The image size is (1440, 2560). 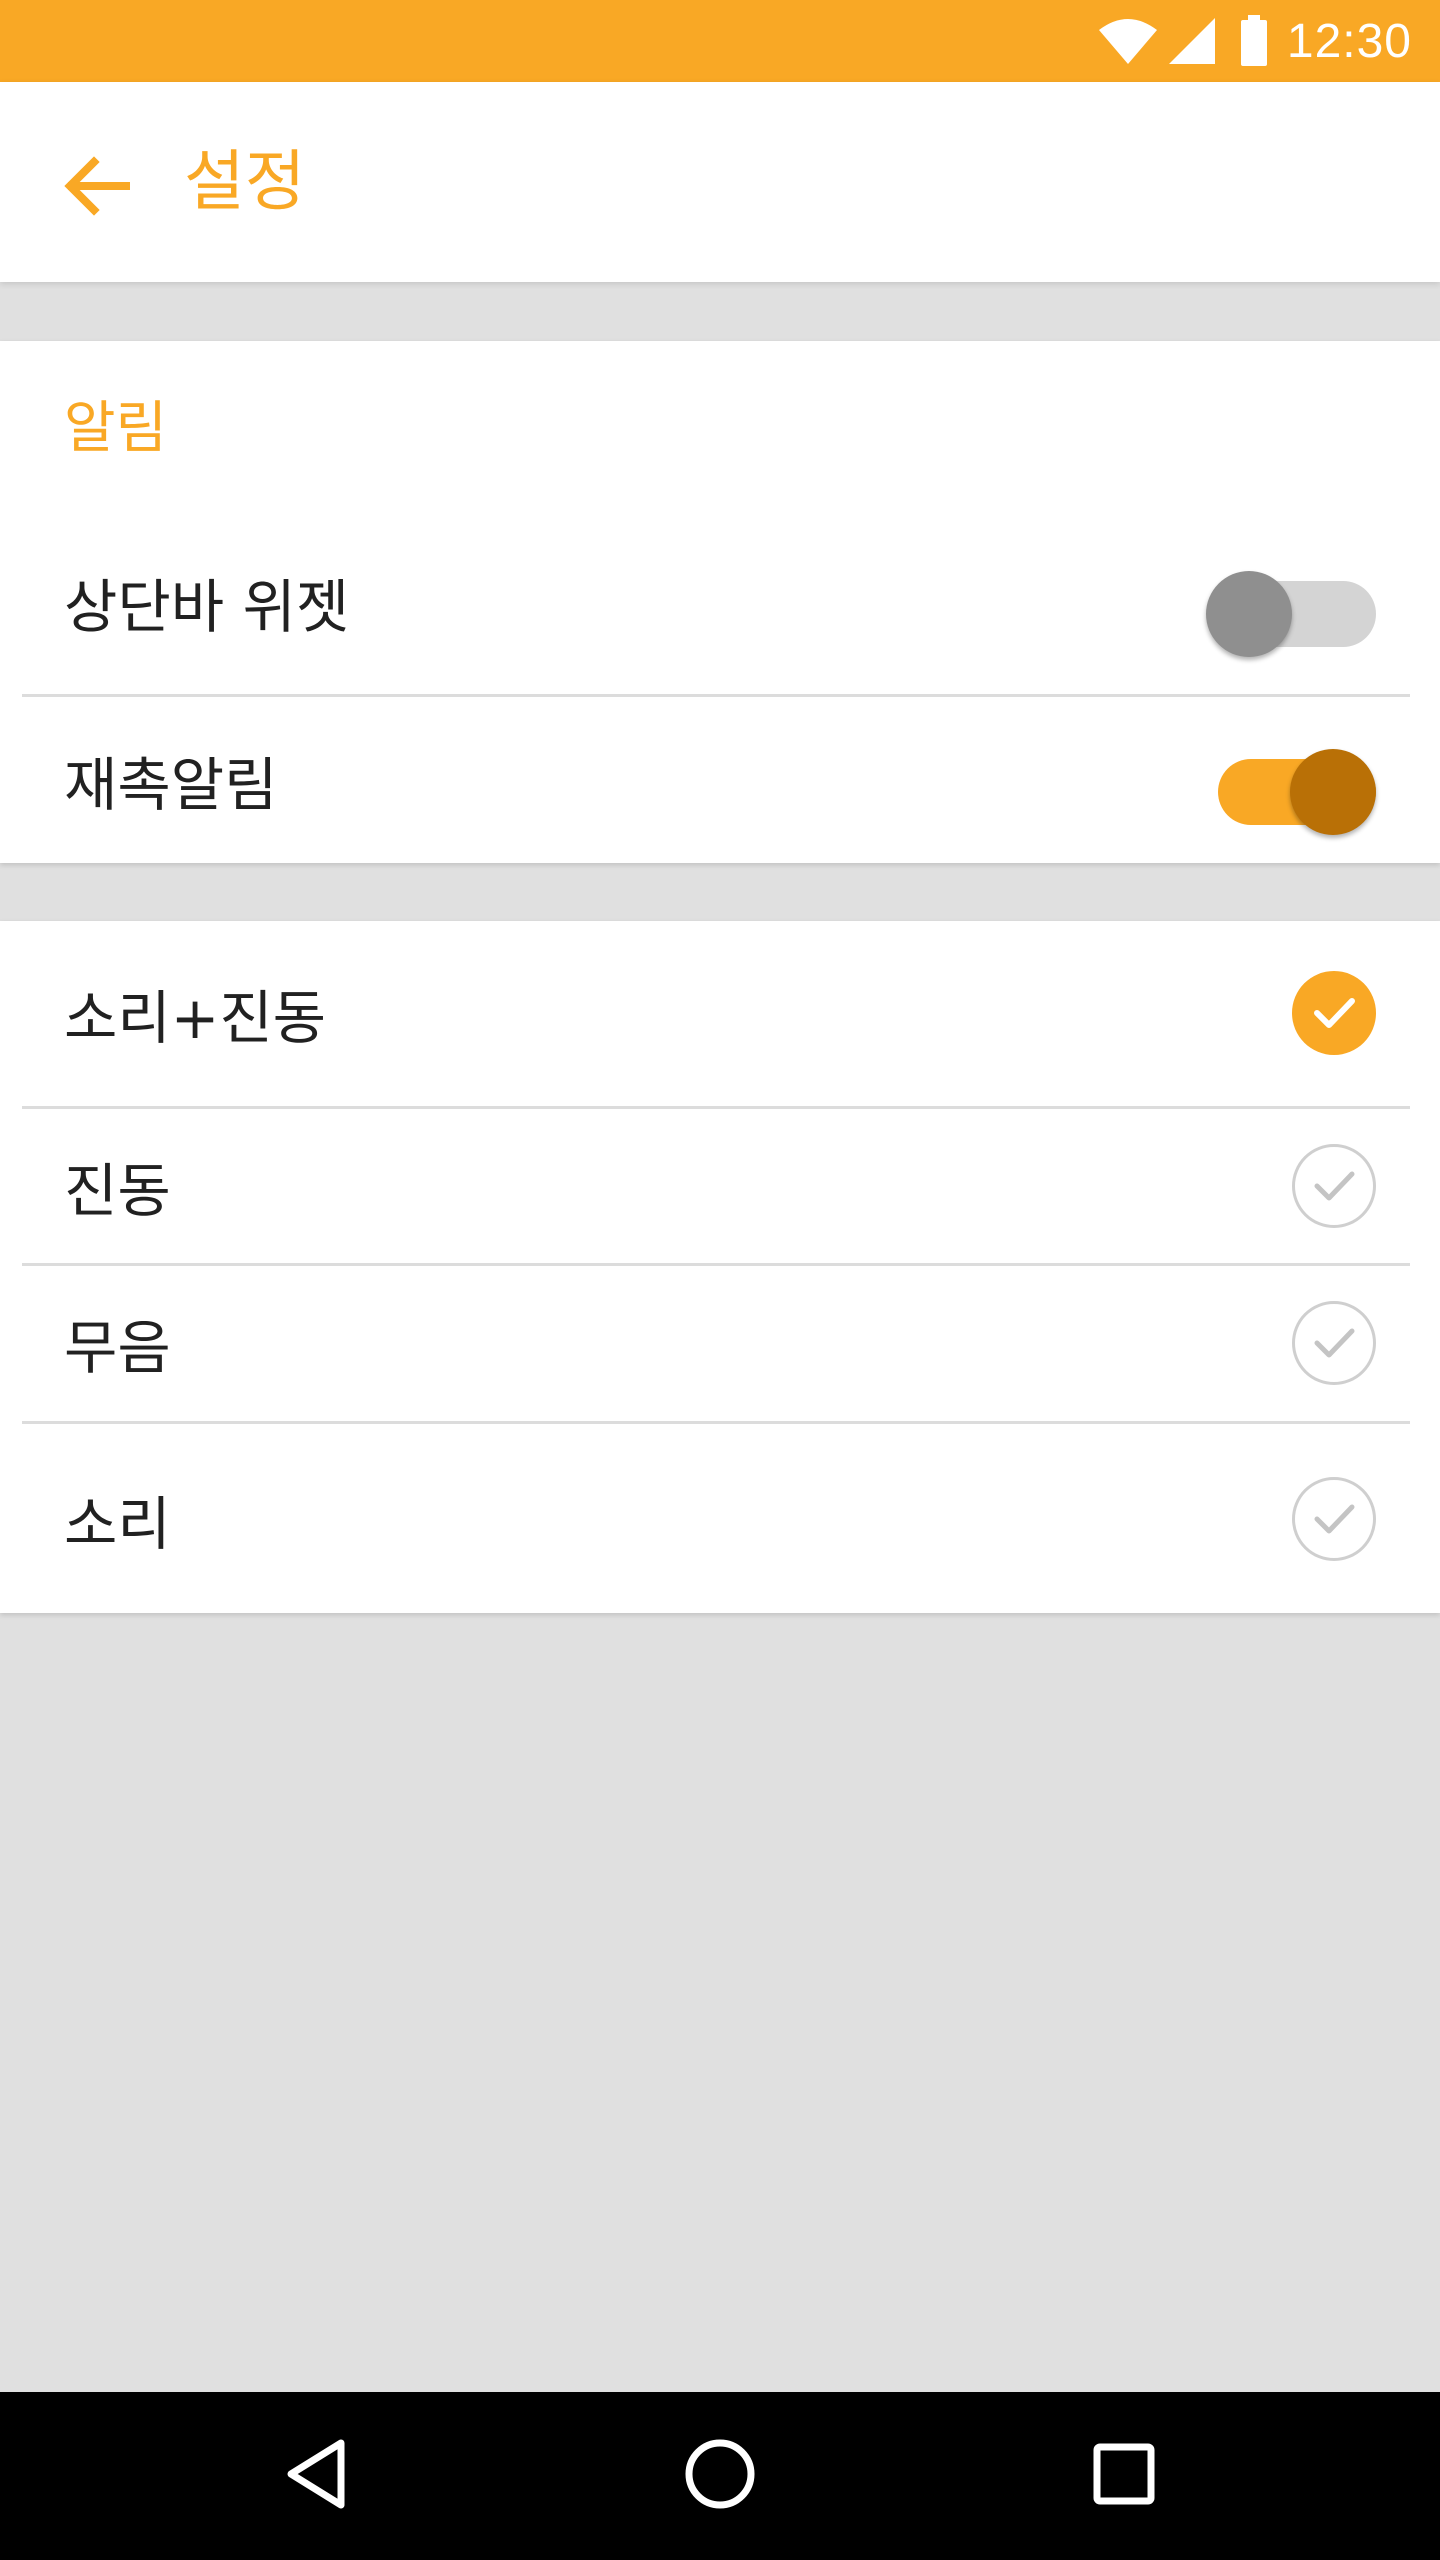 I want to click on nav-recents-button, so click(x=1124, y=2476).